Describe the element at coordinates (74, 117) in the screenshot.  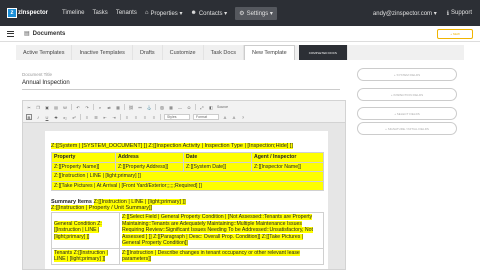
I see `superscript-icon: x²` at that location.